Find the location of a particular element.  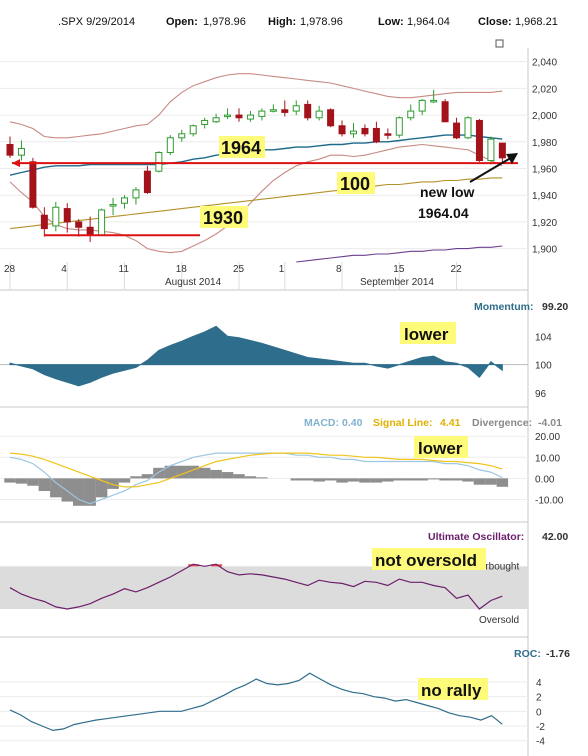

roc-y-tick-label: 4 is located at coordinates (539, 683).